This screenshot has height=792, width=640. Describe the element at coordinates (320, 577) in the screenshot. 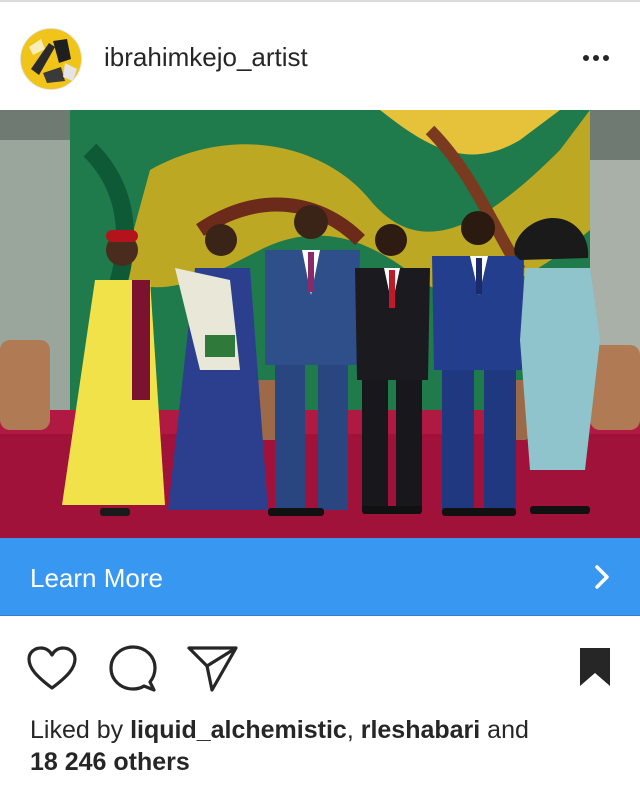

I see `learn-more-button: Learn More` at that location.